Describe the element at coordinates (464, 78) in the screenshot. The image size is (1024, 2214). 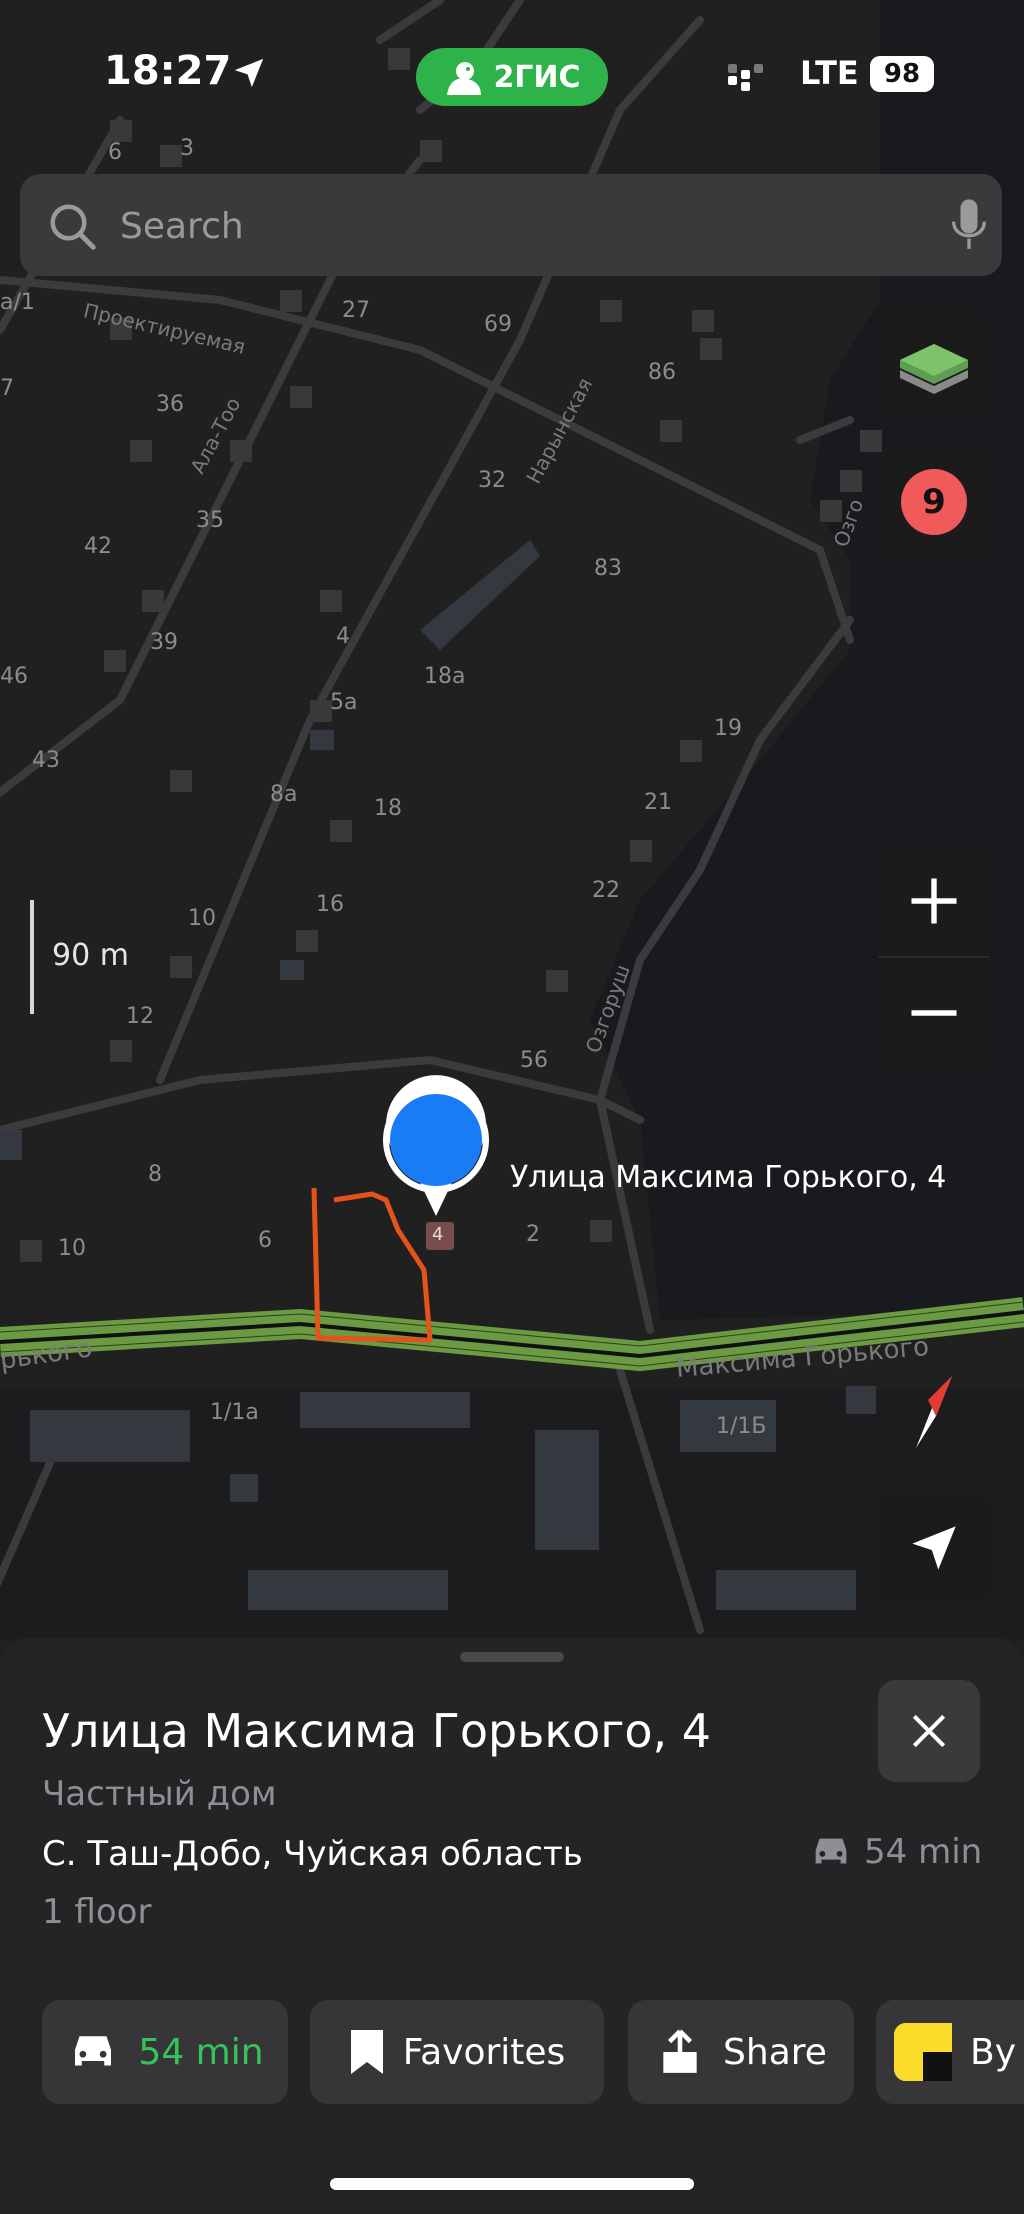
I see `2gis-logo-icon` at that location.